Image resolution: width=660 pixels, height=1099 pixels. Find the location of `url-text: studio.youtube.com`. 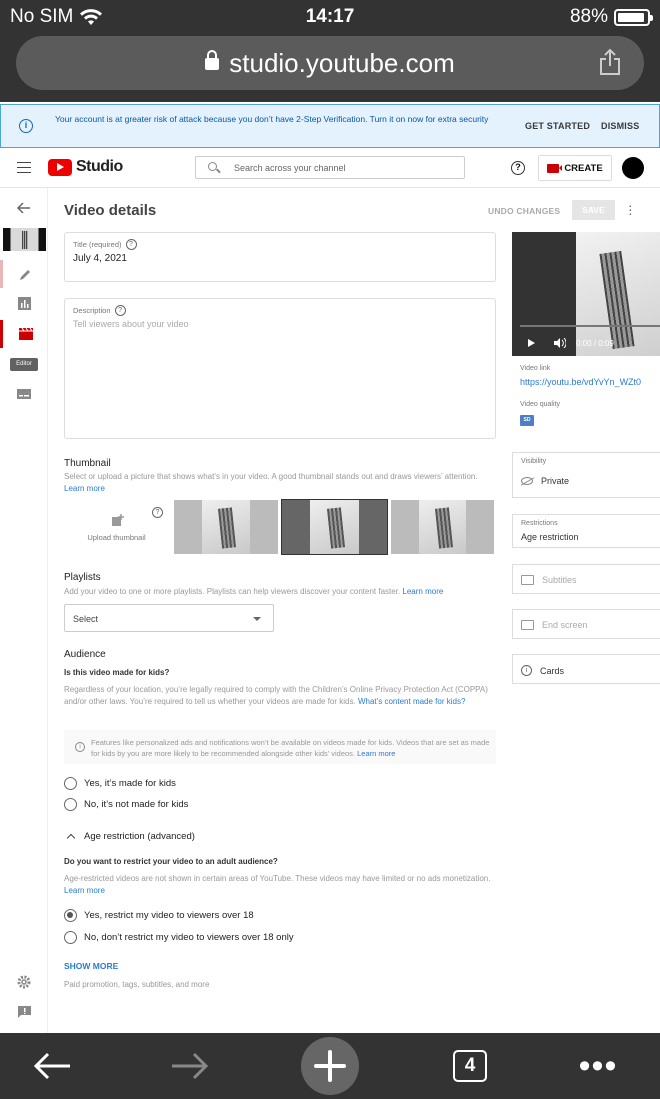

url-text: studio.youtube.com is located at coordinates (342, 63).